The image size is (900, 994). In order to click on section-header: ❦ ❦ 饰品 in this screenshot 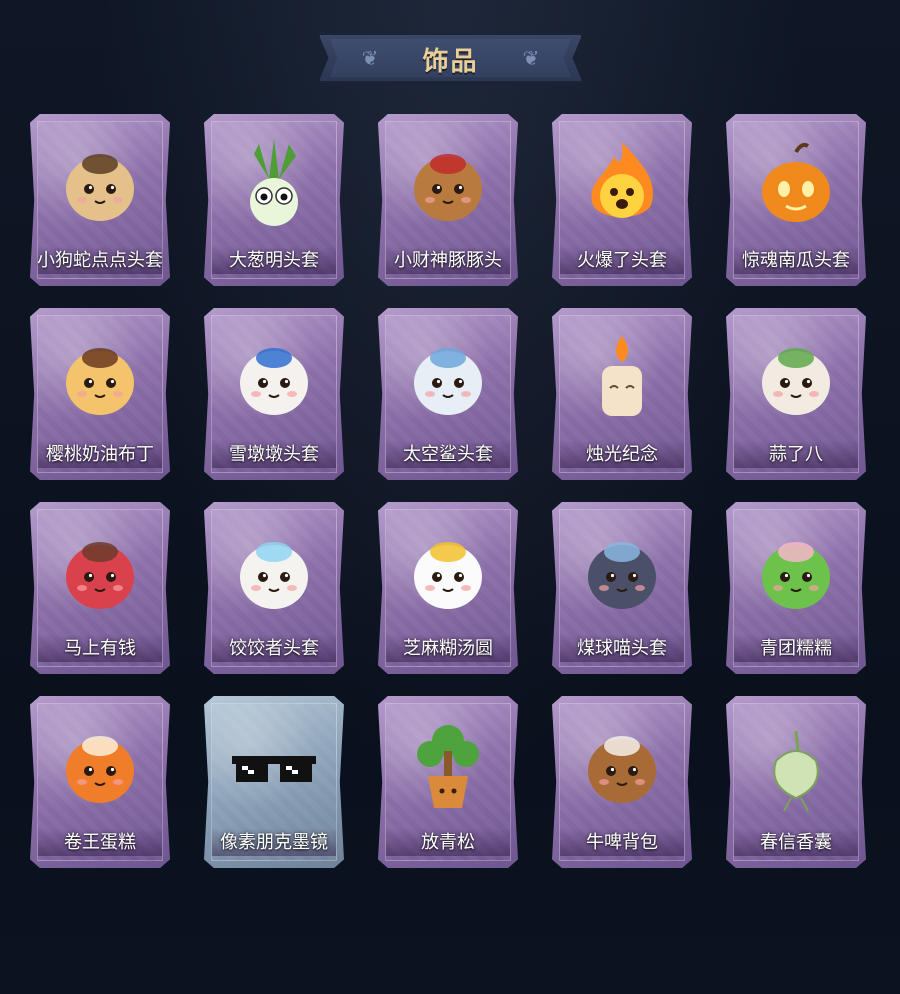, I will do `click(450, 58)`.